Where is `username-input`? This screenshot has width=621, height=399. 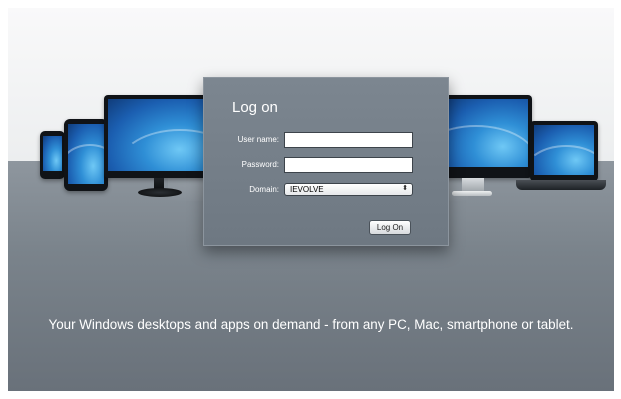
username-input is located at coordinates (348, 140).